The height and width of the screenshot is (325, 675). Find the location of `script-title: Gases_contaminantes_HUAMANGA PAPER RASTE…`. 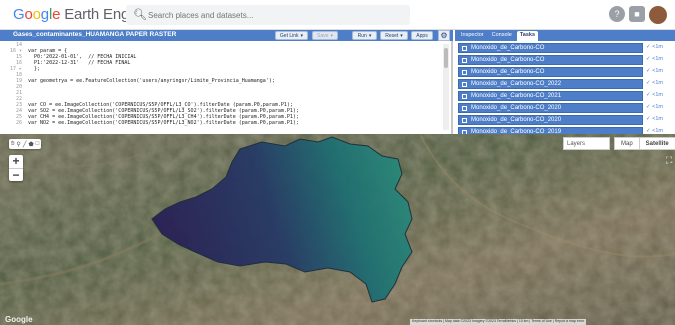

script-title: Gases_contaminantes_HUAMANGA PAPER RASTE… is located at coordinates (95, 34).